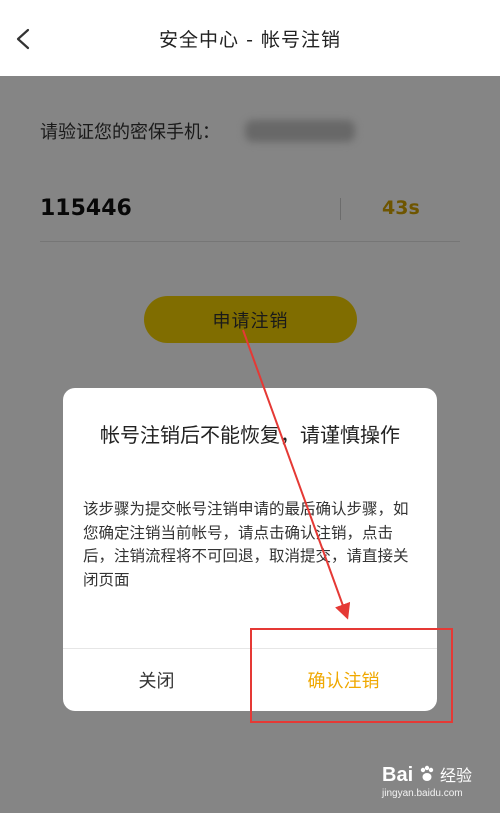  I want to click on annotation-highlight-box, so click(351, 675).